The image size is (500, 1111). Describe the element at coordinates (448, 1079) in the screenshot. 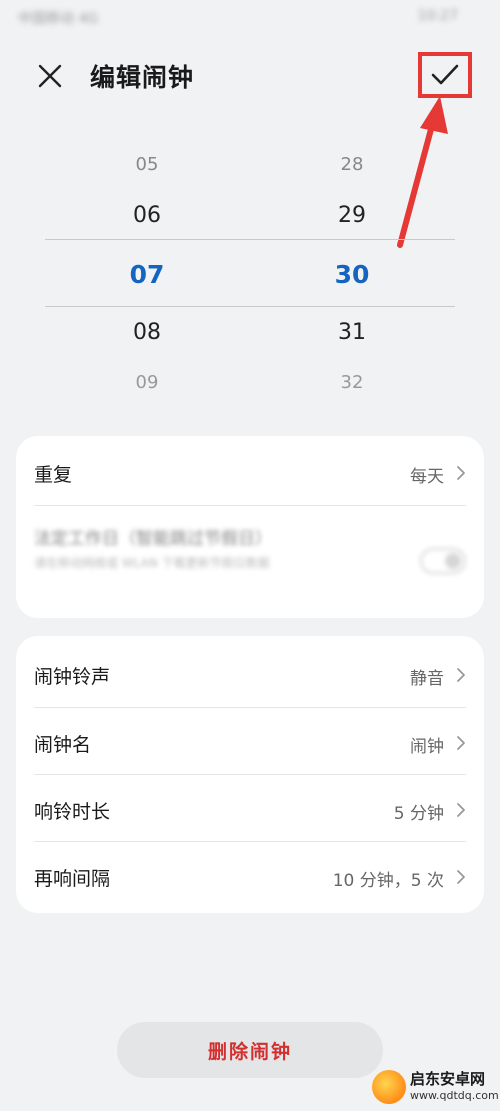

I see `watermark-title: 启东安卓网` at that location.